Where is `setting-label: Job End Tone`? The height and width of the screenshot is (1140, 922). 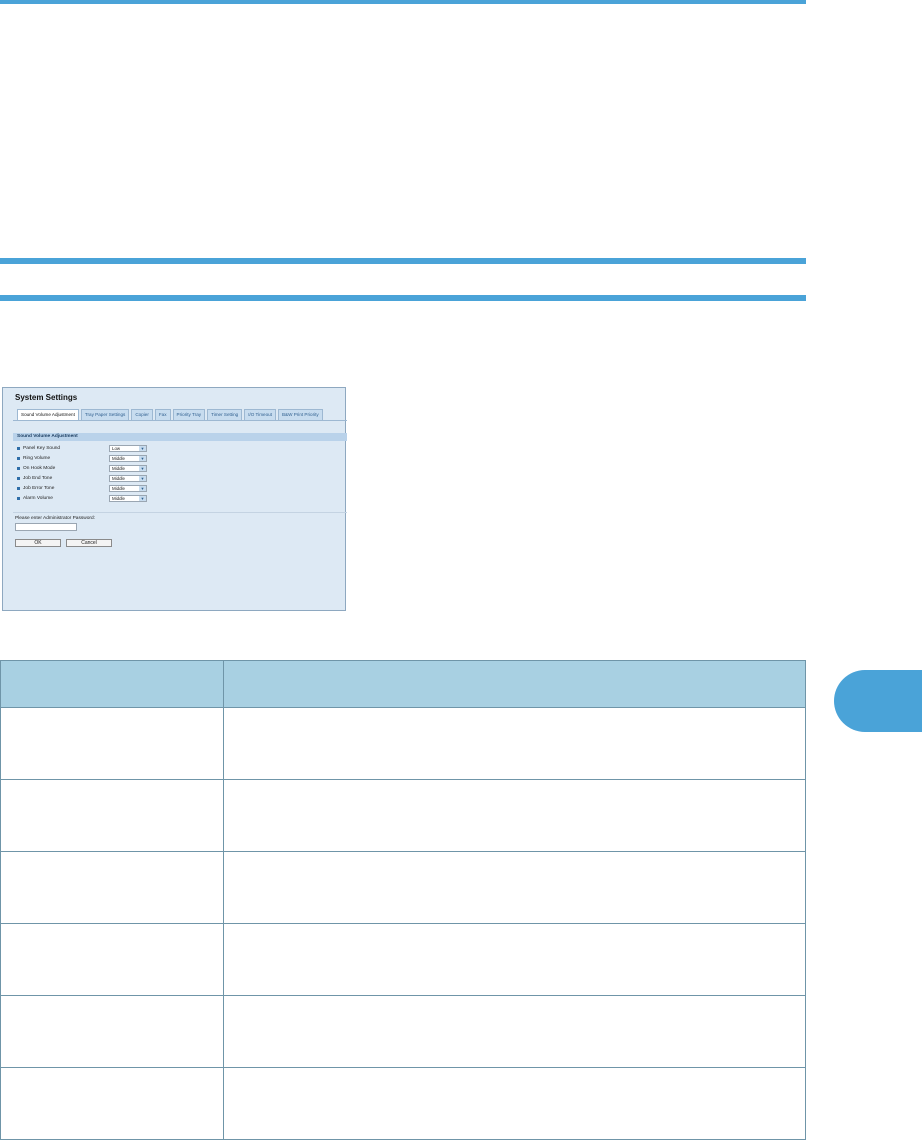 setting-label: Job End Tone is located at coordinates (38, 478).